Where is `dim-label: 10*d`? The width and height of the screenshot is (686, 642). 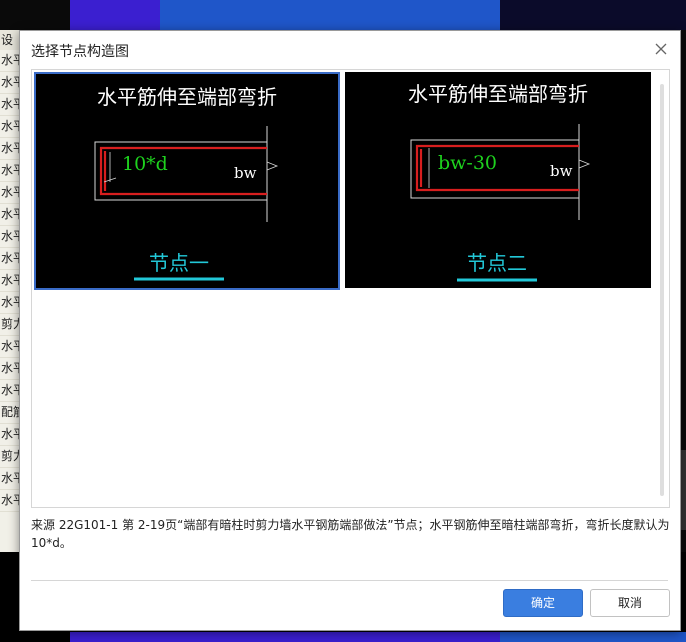
dim-label: 10*d is located at coordinates (145, 164).